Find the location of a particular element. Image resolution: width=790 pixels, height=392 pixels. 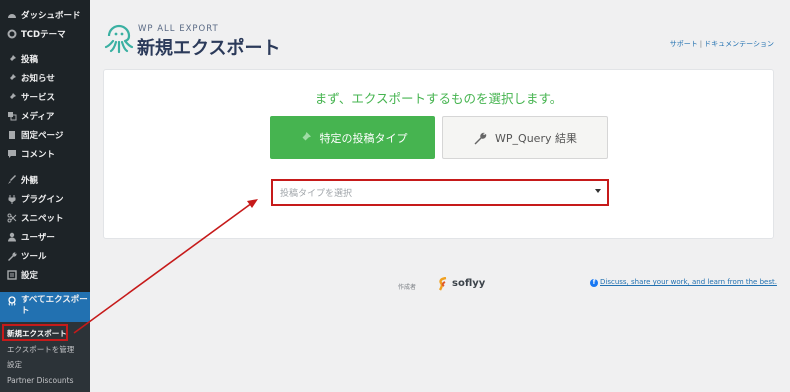

scissors-icon is located at coordinates (11, 218).